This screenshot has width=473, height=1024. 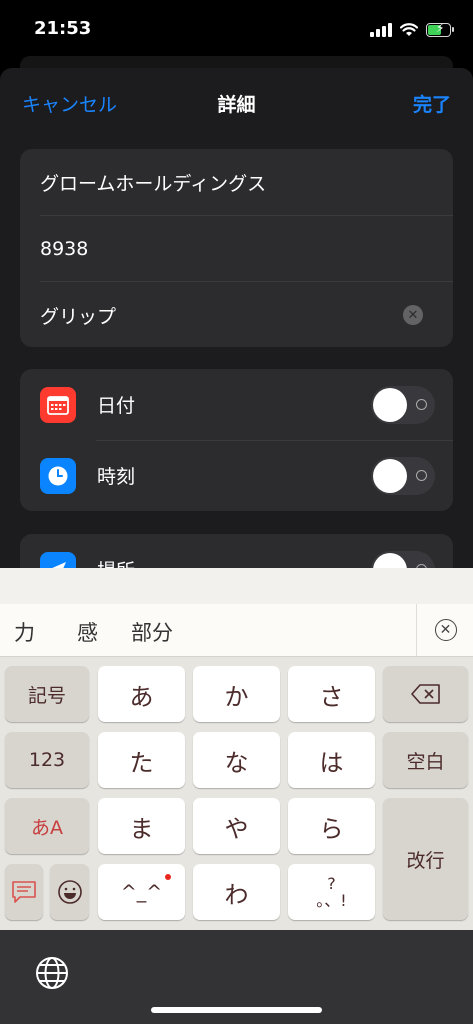 I want to click on chat-bubble-icon, so click(x=24, y=892).